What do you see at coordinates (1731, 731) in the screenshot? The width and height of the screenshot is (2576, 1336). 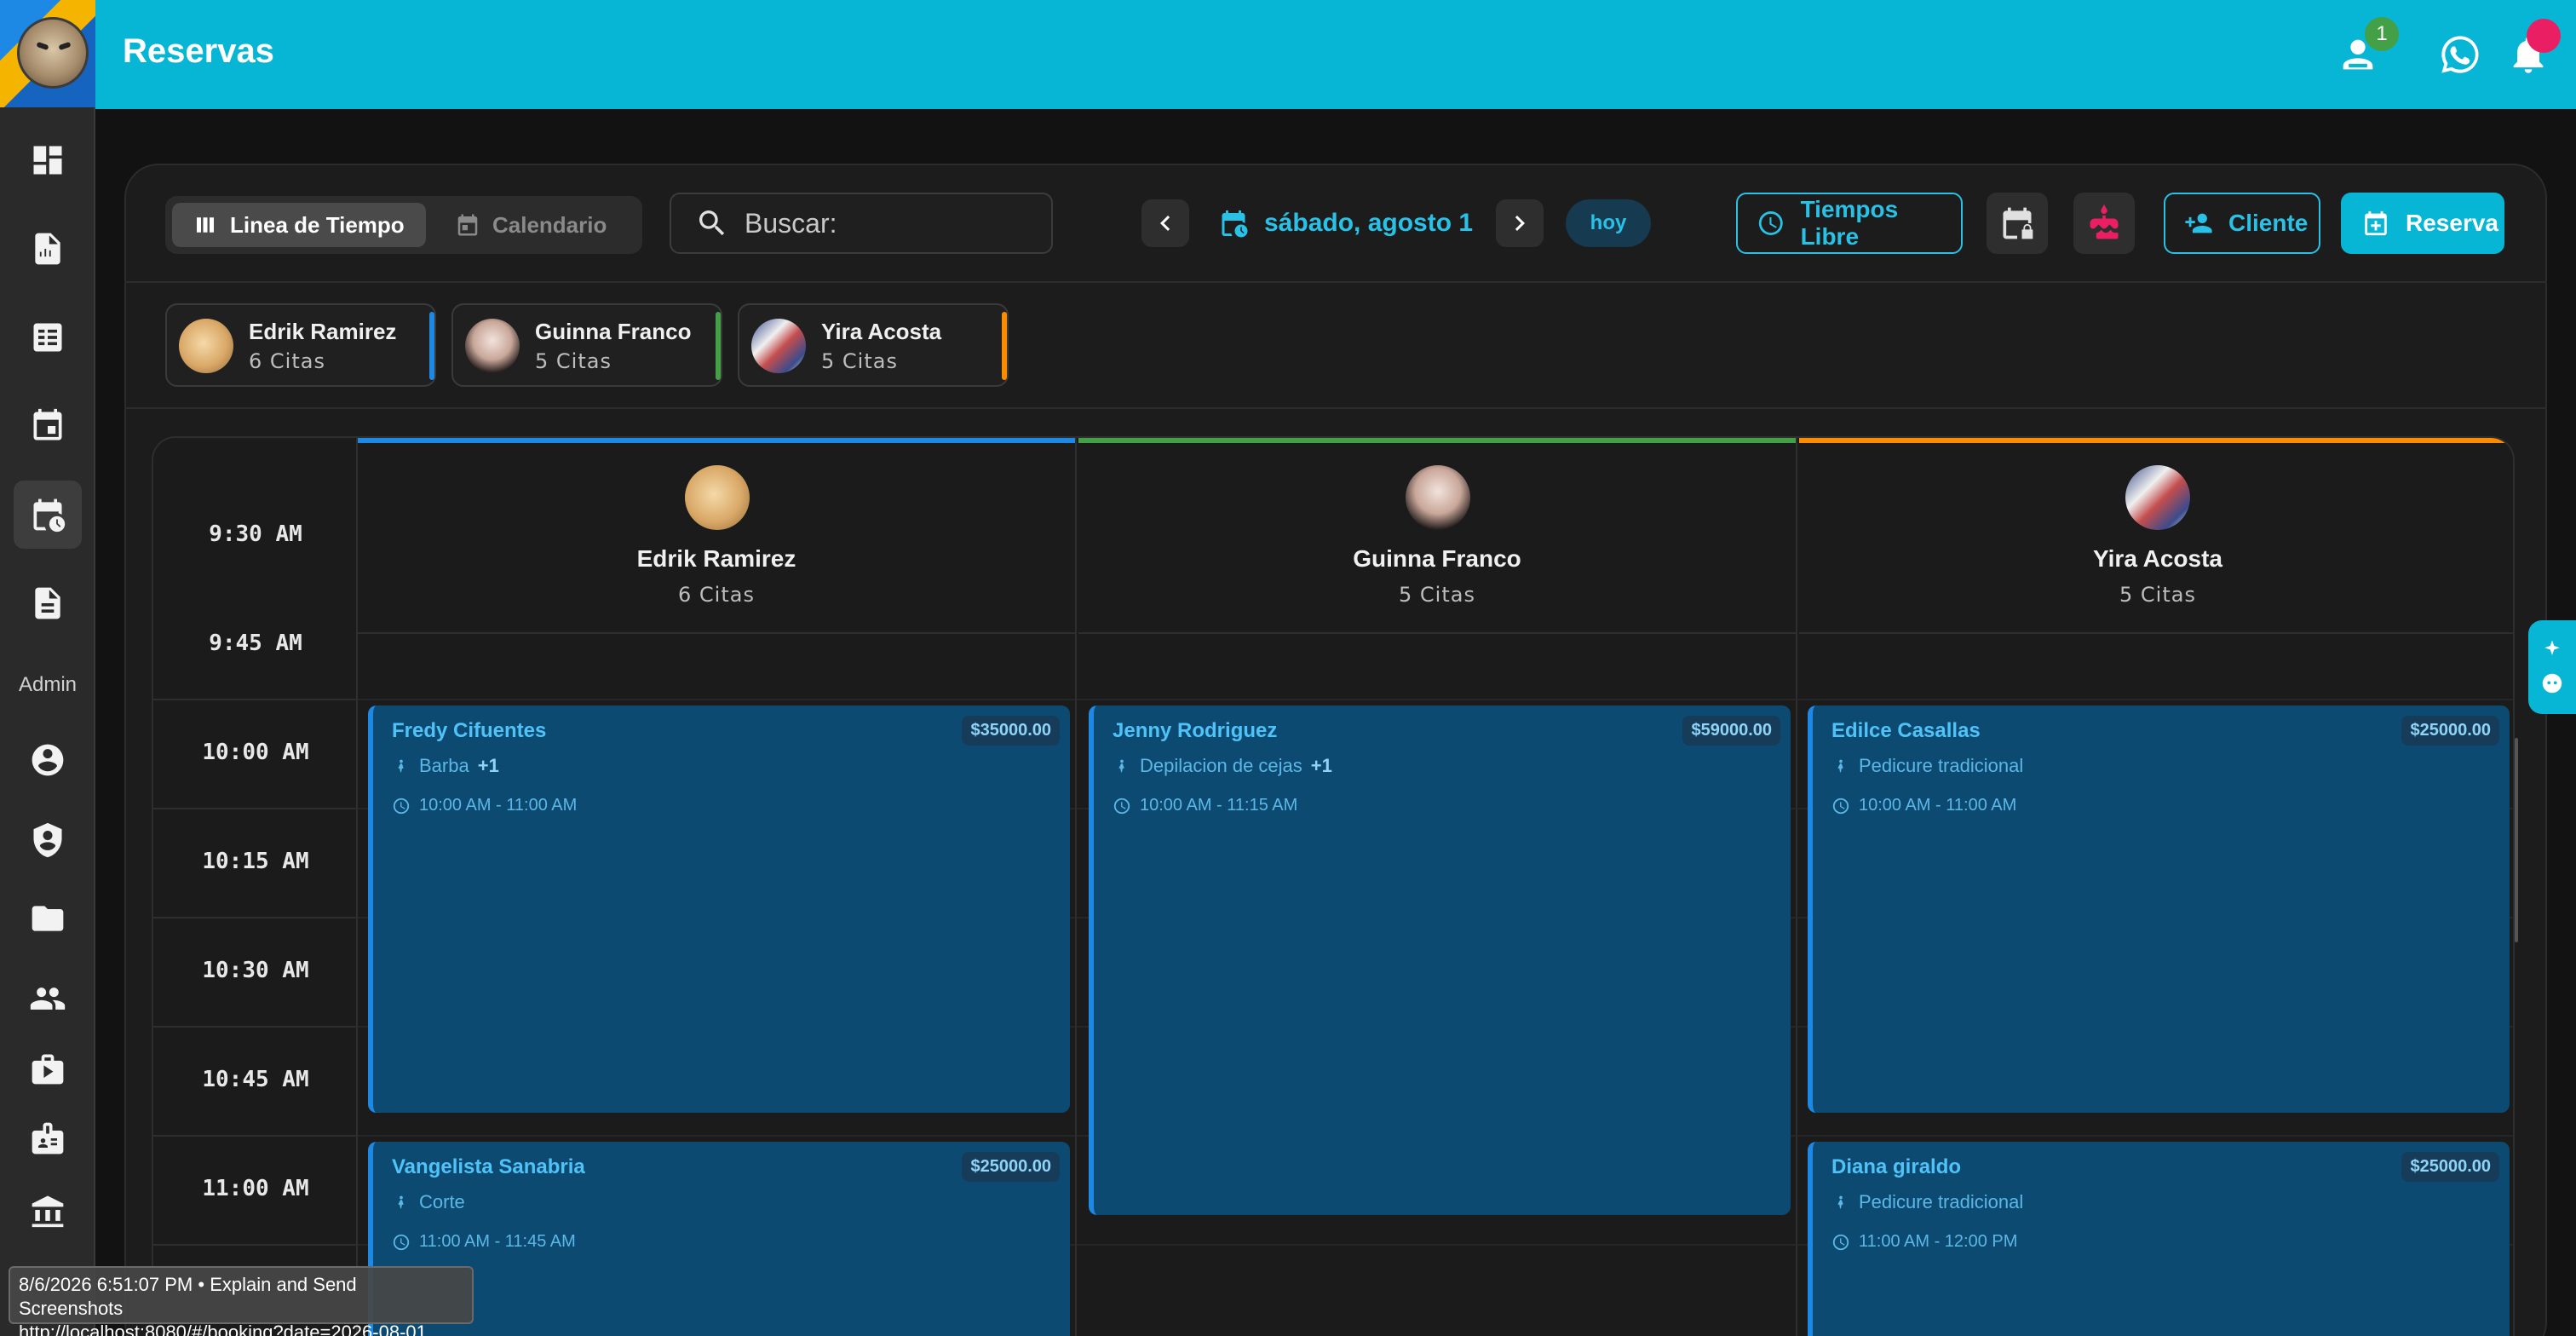 I see `appointment-price: $59000.00` at bounding box center [1731, 731].